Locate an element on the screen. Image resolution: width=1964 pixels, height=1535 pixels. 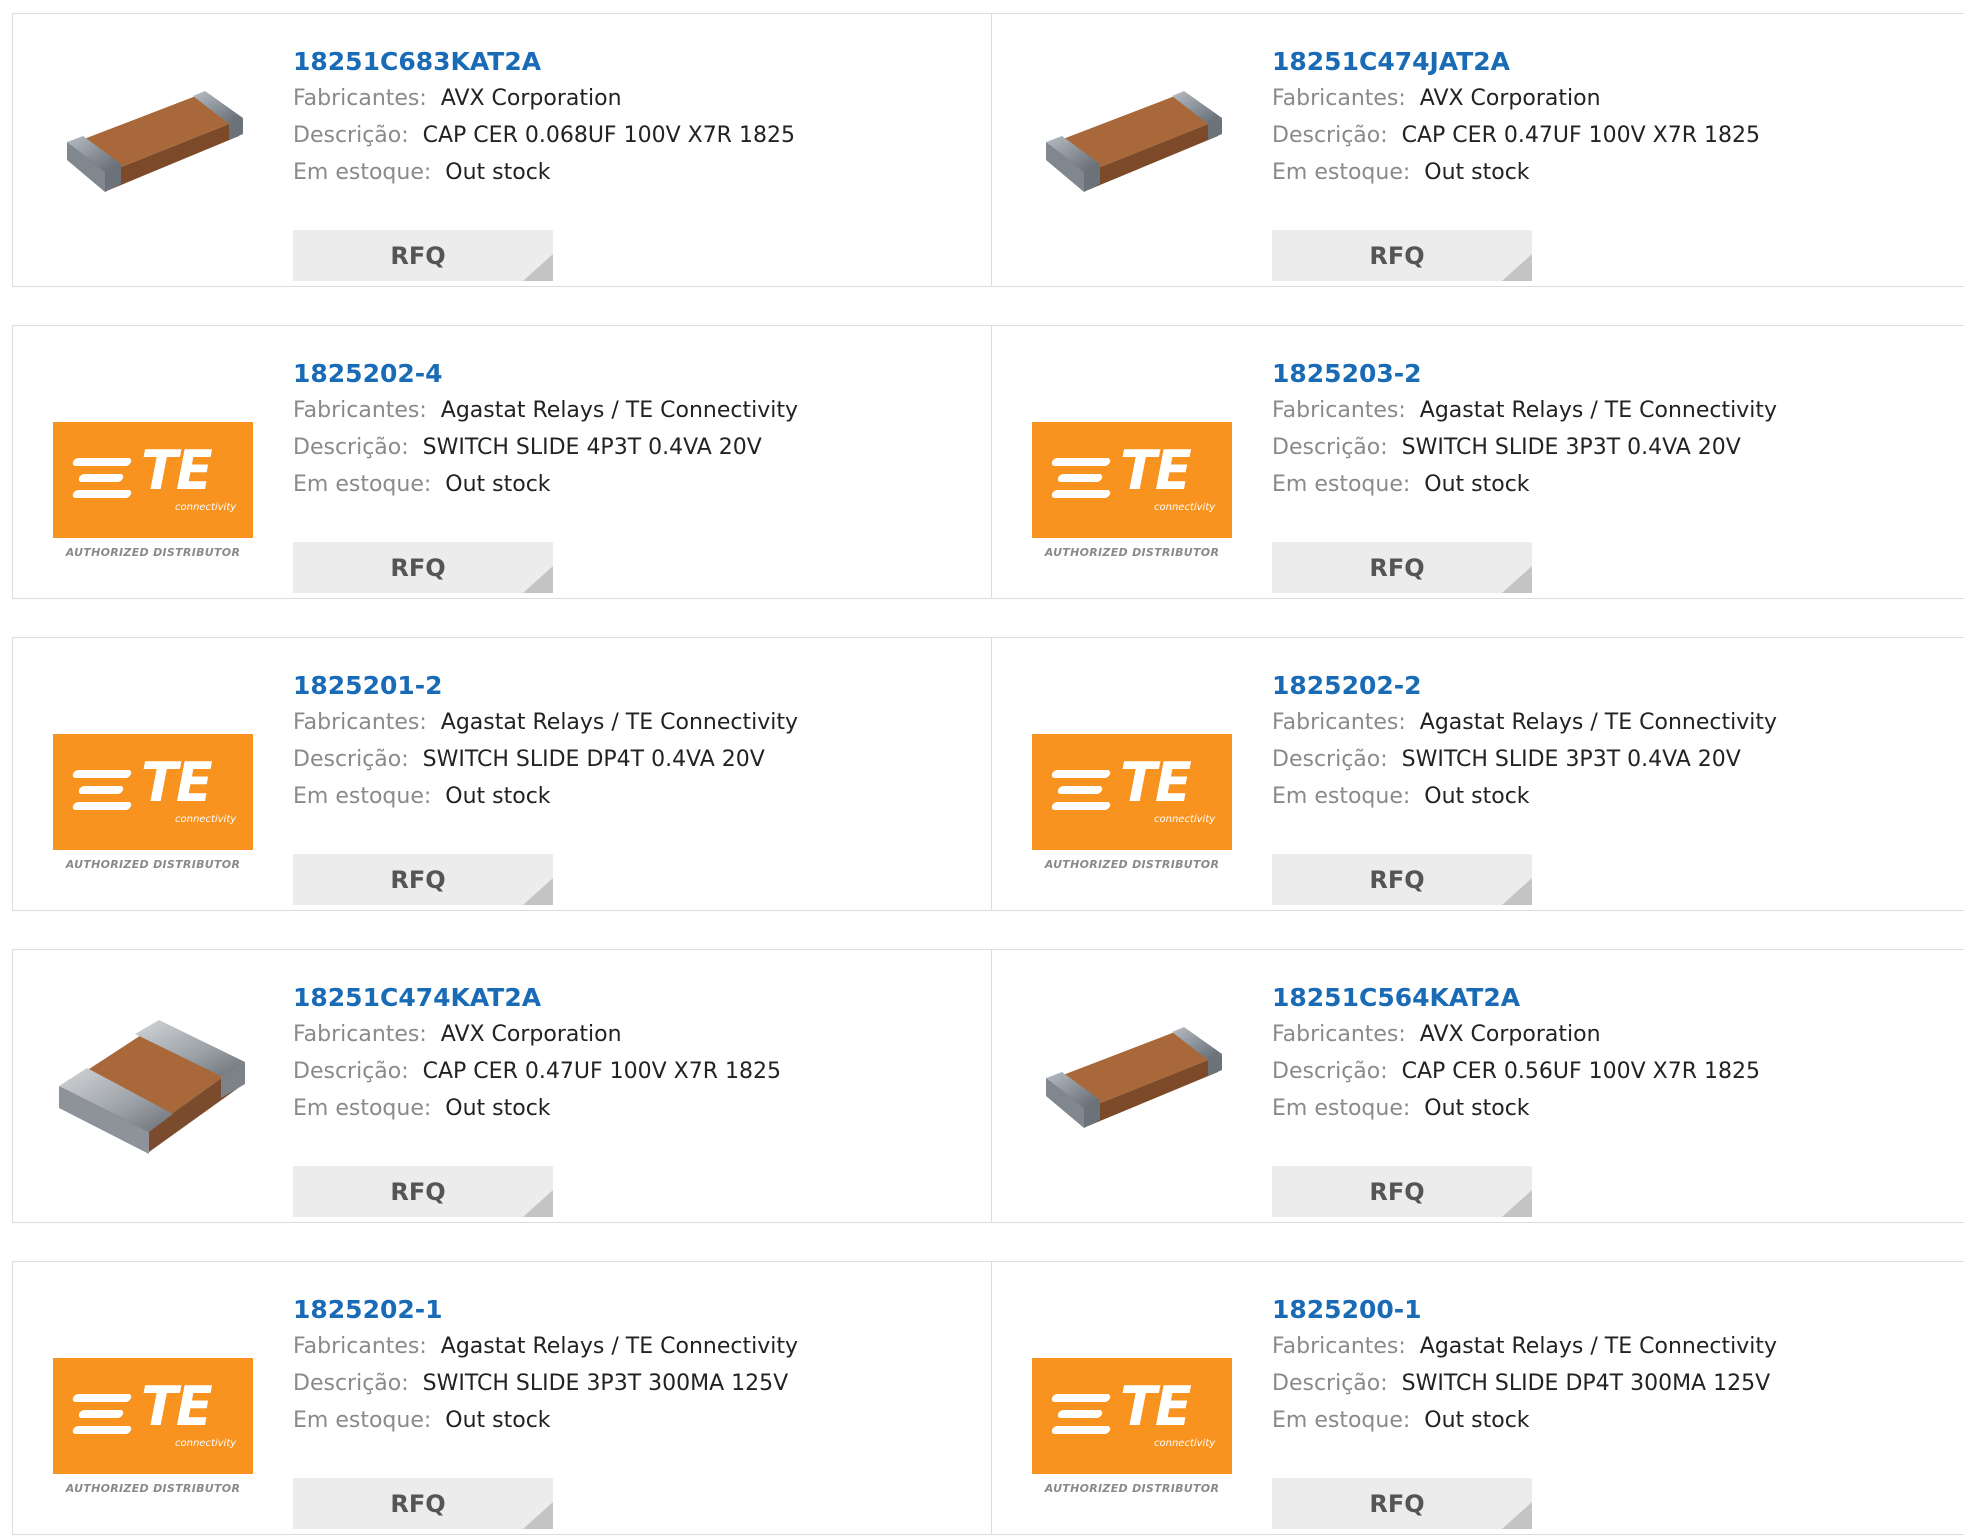
description-value: CAP CER 0.47UF 100V X7R 1825 is located at coordinates (601, 1071).